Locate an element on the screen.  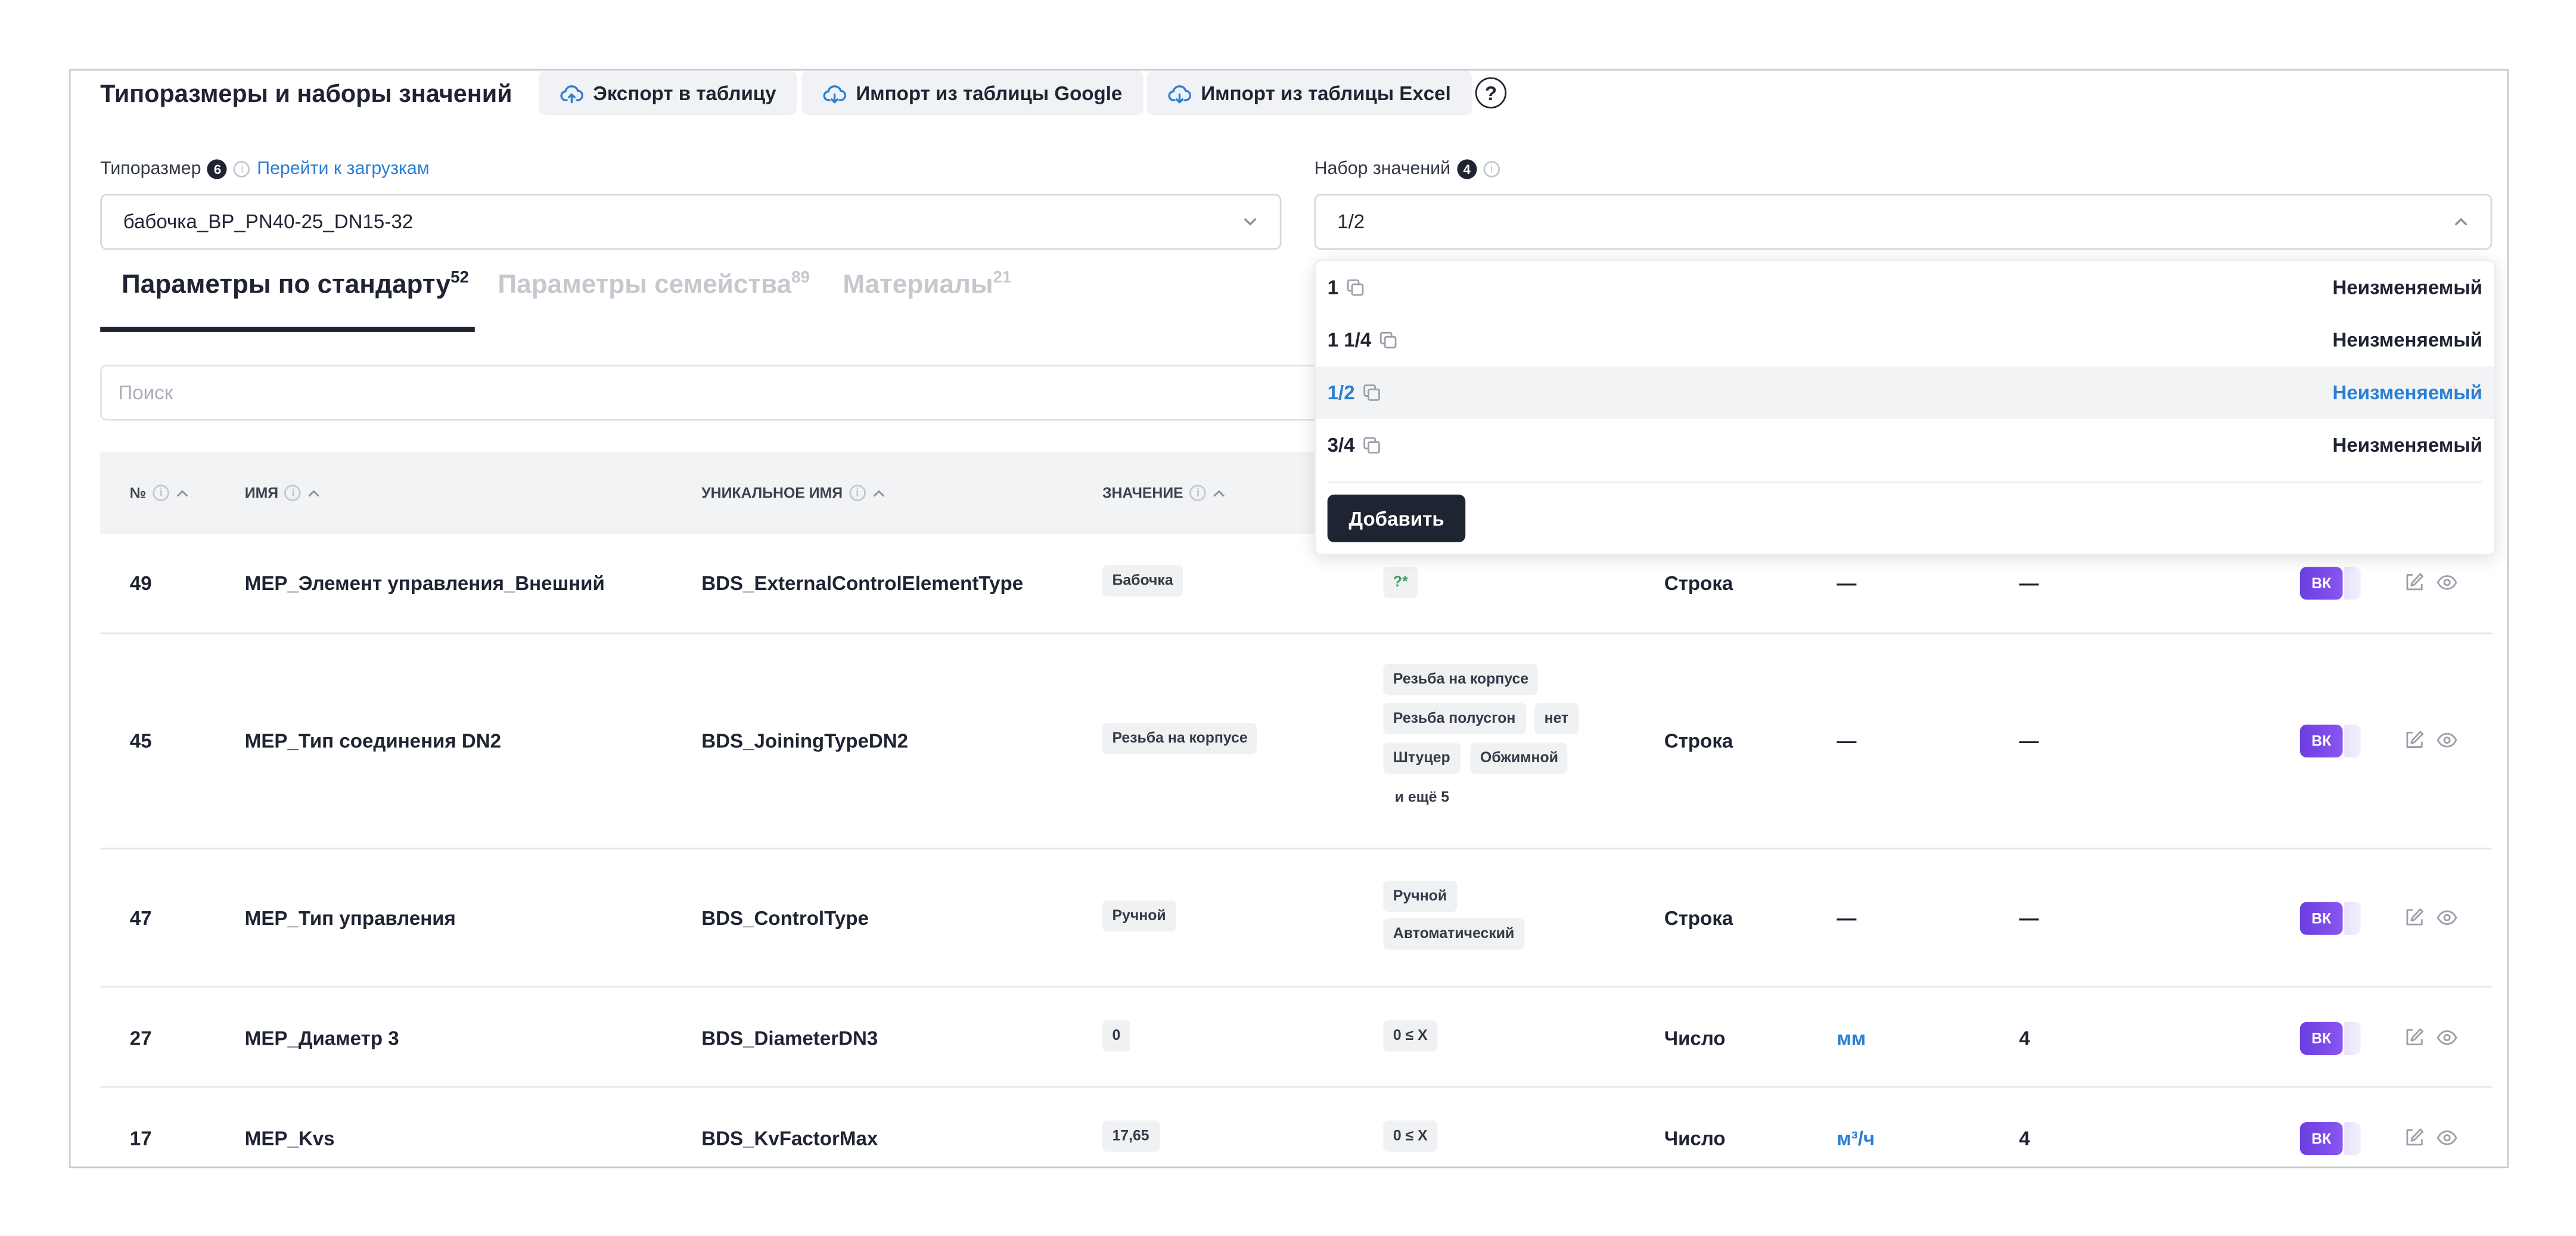
dropdown-option: 1 1/4 Неизменяемый is located at coordinates (1905, 340).